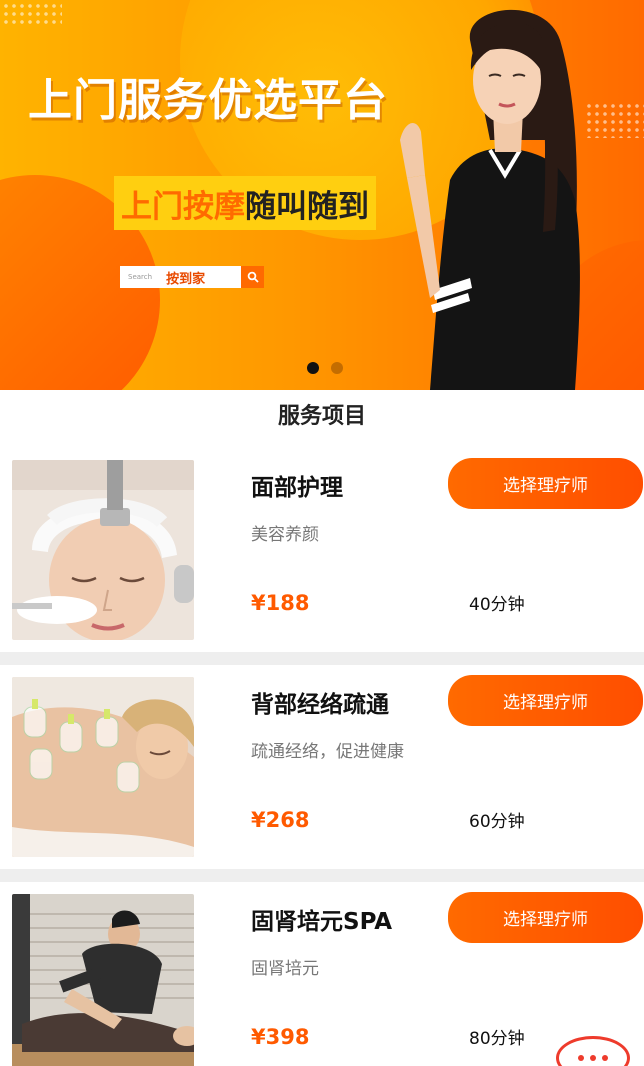 Image resolution: width=644 pixels, height=1066 pixels. What do you see at coordinates (490, 199) in the screenshot?
I see `banner-model-image` at bounding box center [490, 199].